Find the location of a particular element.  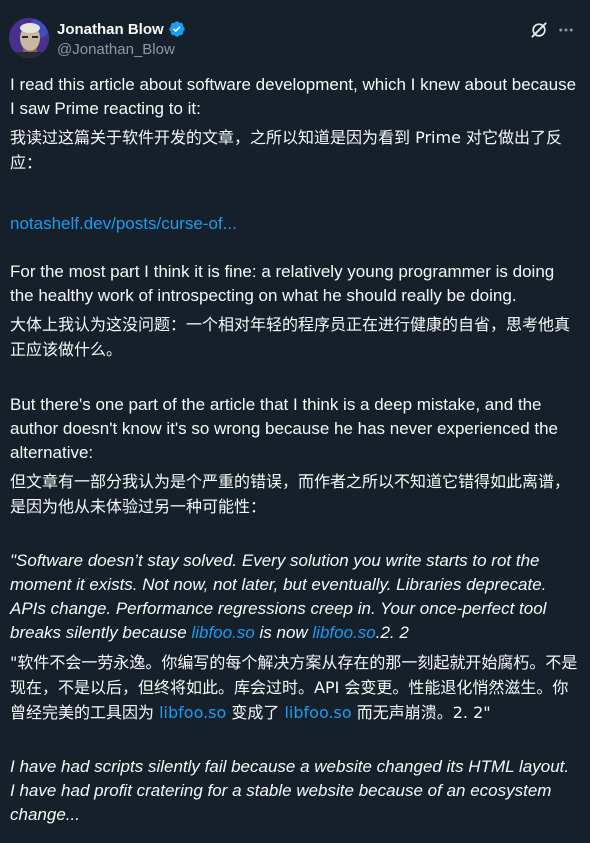

verified-badge-icon is located at coordinates (177, 29).